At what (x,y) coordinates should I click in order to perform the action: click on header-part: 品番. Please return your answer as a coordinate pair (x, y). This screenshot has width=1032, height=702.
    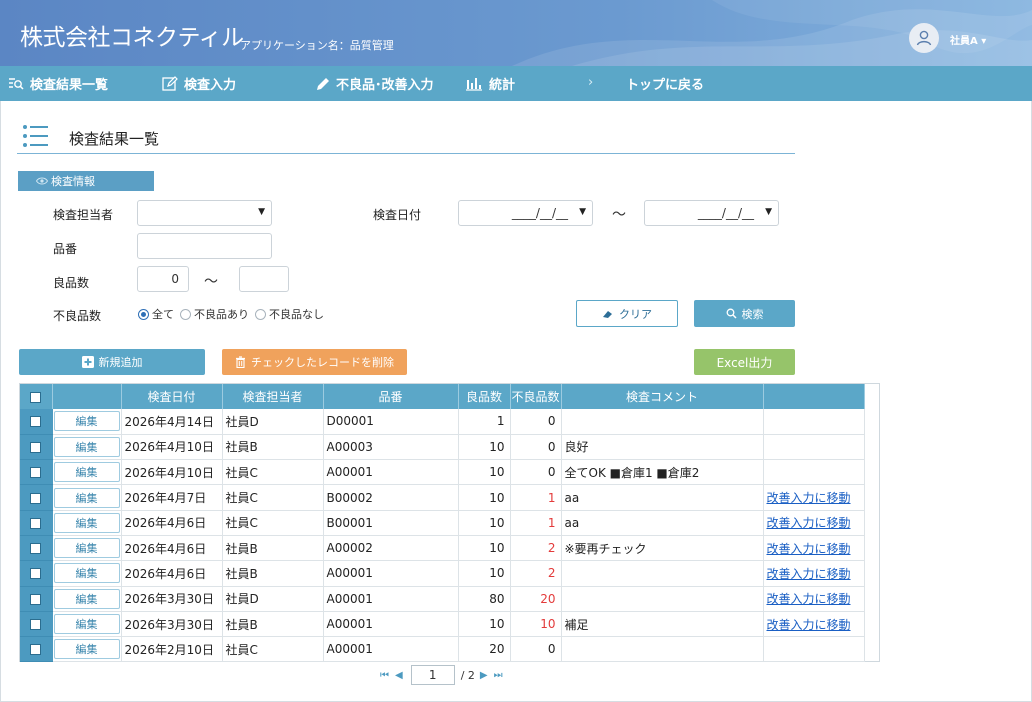
    Looking at the image, I should click on (391, 396).